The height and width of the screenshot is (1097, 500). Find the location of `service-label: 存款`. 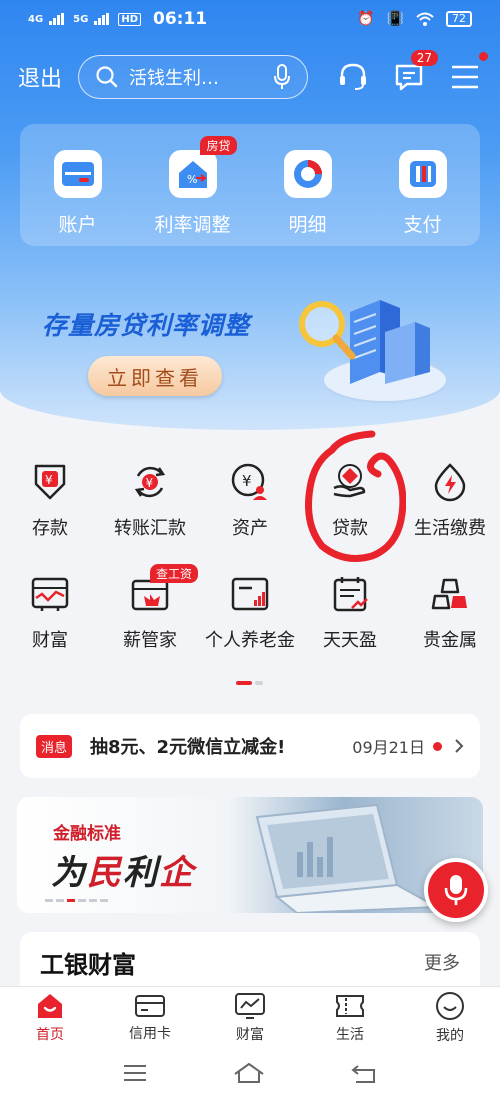

service-label: 存款 is located at coordinates (50, 528).